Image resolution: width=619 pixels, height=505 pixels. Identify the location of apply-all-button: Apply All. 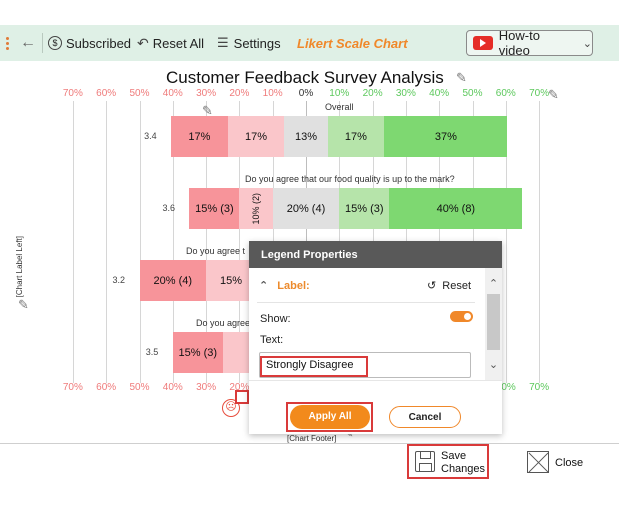
(330, 417).